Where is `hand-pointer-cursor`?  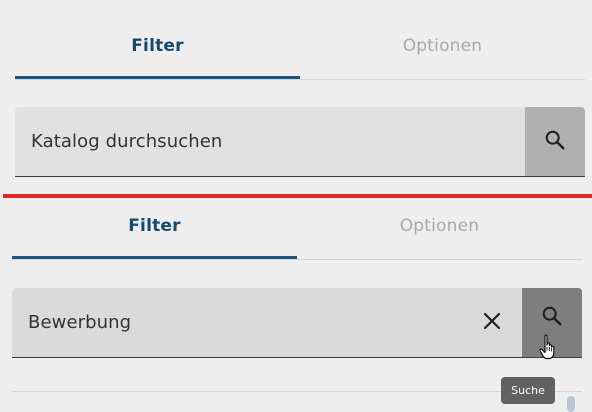
hand-pointer-cursor is located at coordinates (549, 347).